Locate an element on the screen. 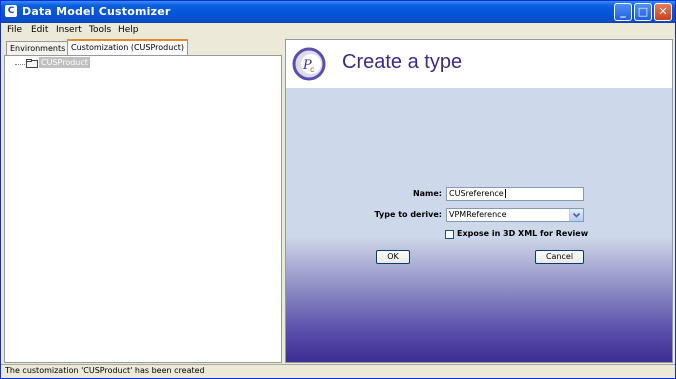 This screenshot has height=379, width=676. tab-environments: Environments is located at coordinates (38, 48).